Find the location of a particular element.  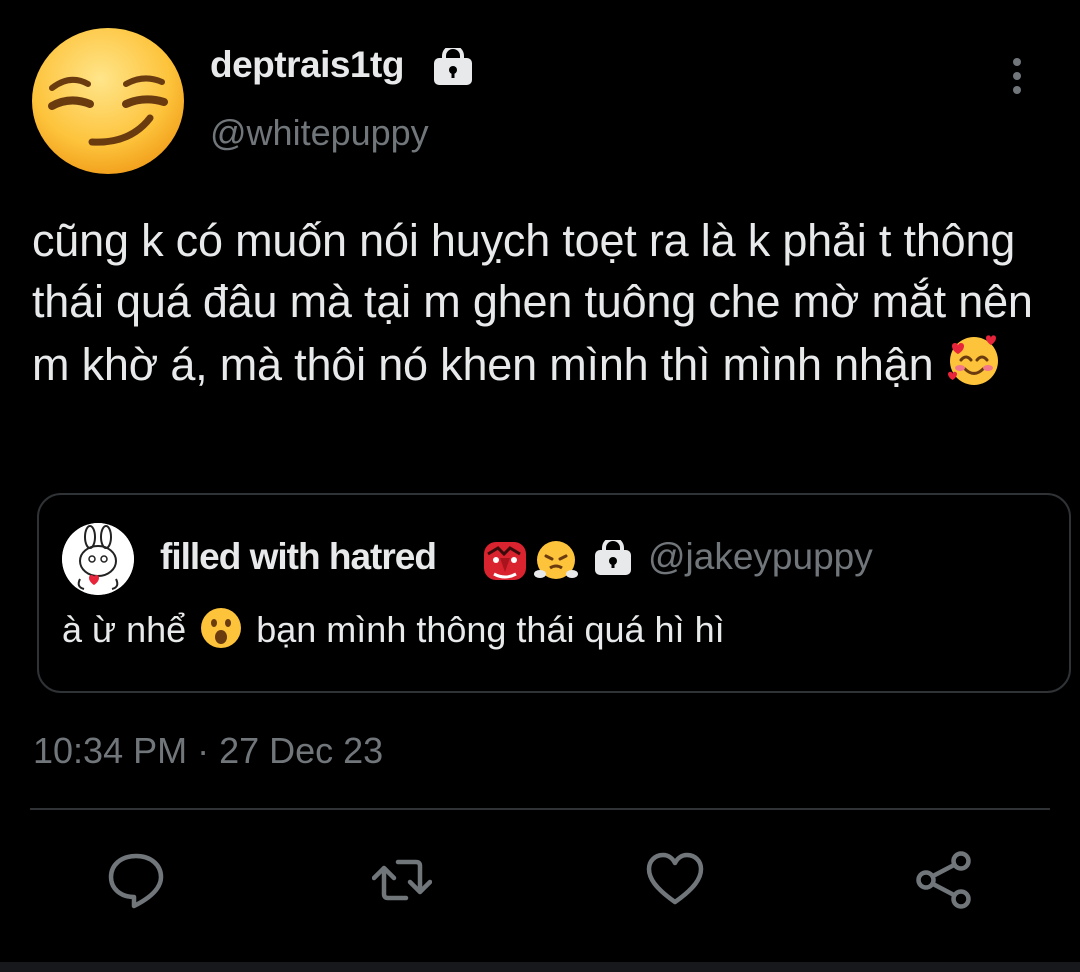

goblin-emoji is located at coordinates (505, 561).